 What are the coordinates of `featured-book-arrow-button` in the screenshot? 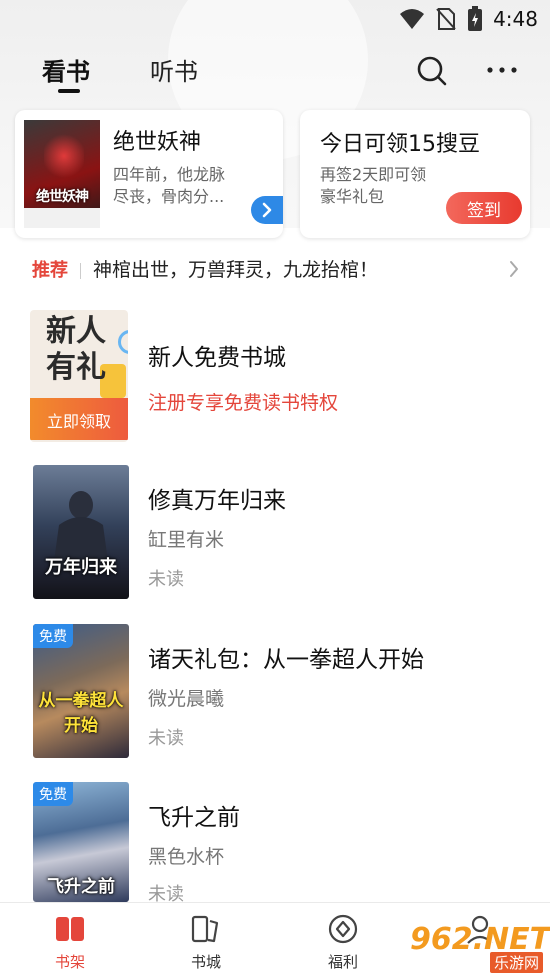 It's located at (267, 210).